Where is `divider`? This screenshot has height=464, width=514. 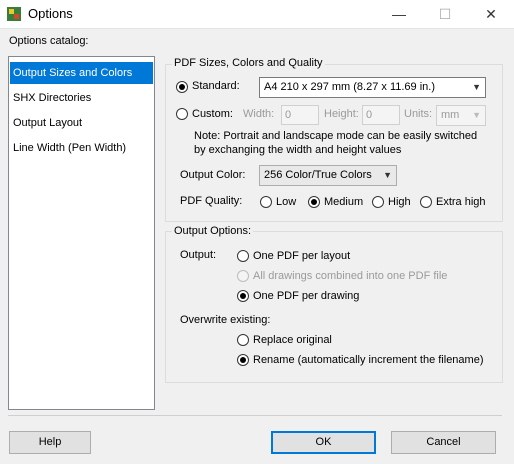
divider is located at coordinates (255, 415).